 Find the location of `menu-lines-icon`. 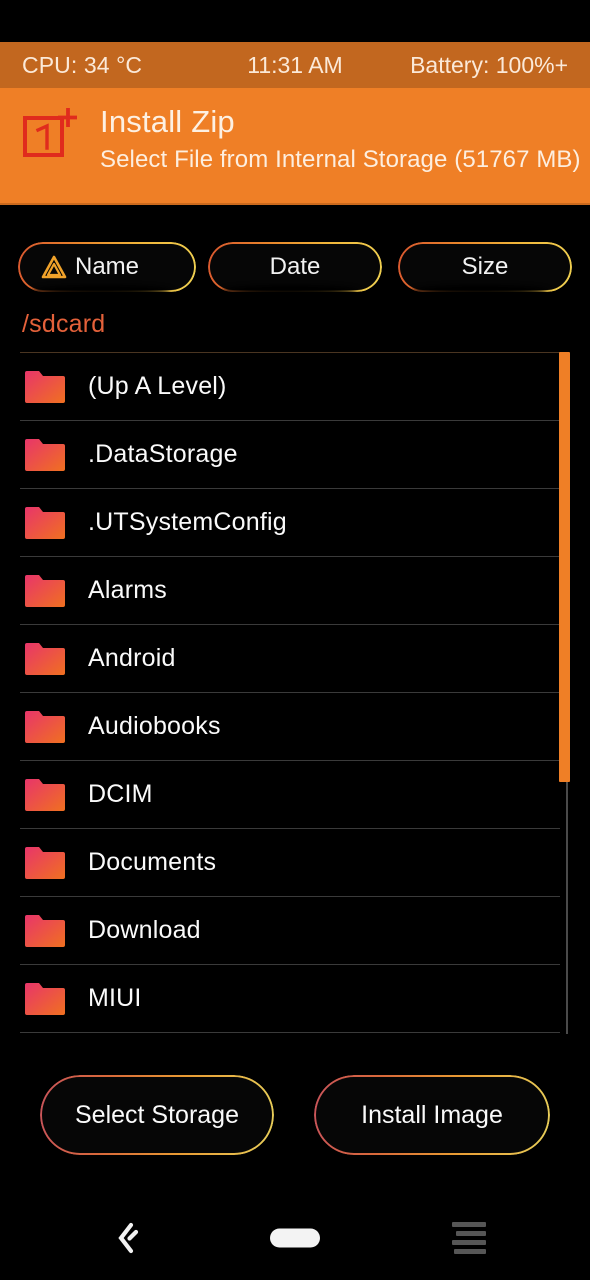

menu-lines-icon is located at coordinates (469, 1238).